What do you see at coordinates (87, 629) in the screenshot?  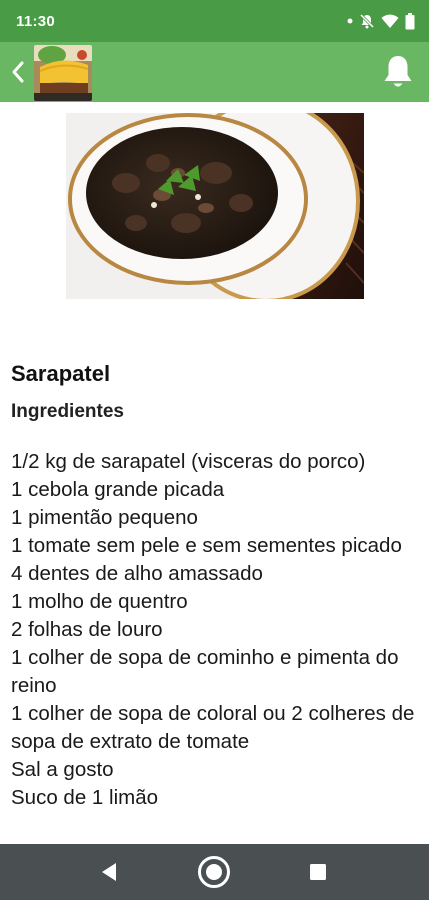 I see `ingredient-item: 2 folhas de louro` at bounding box center [87, 629].